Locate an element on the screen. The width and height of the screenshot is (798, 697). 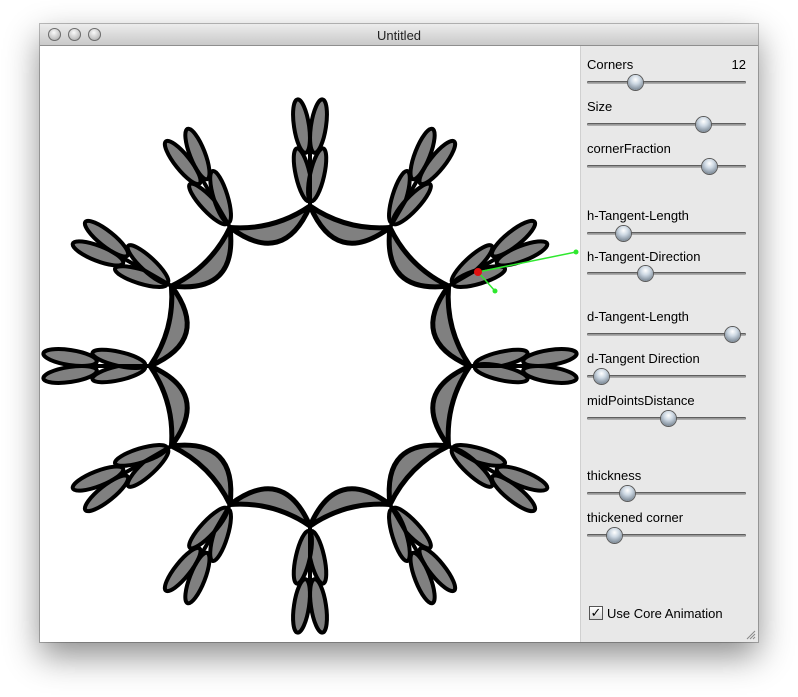
d-tangent-length-slider is located at coordinates (666, 335).